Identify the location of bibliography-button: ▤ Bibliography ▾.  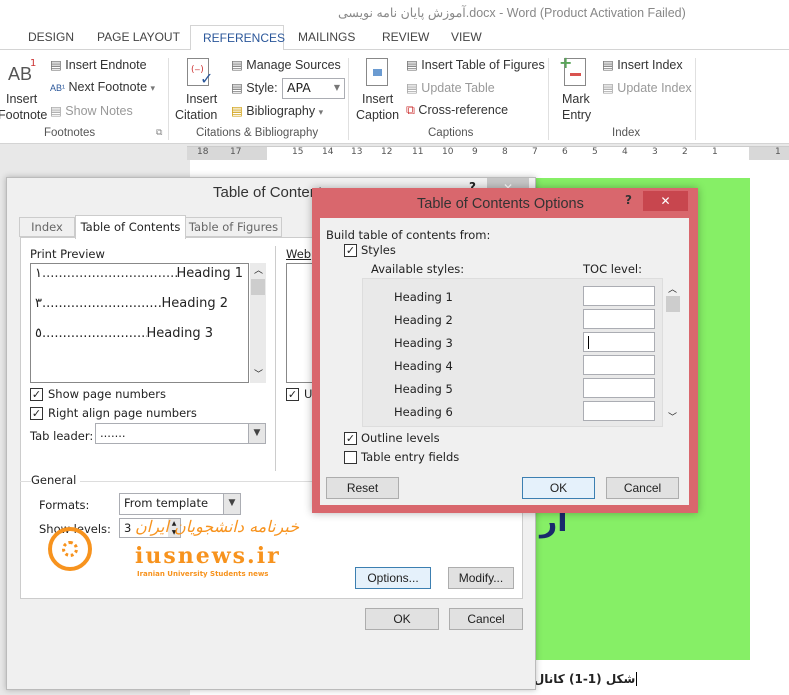
(277, 110).